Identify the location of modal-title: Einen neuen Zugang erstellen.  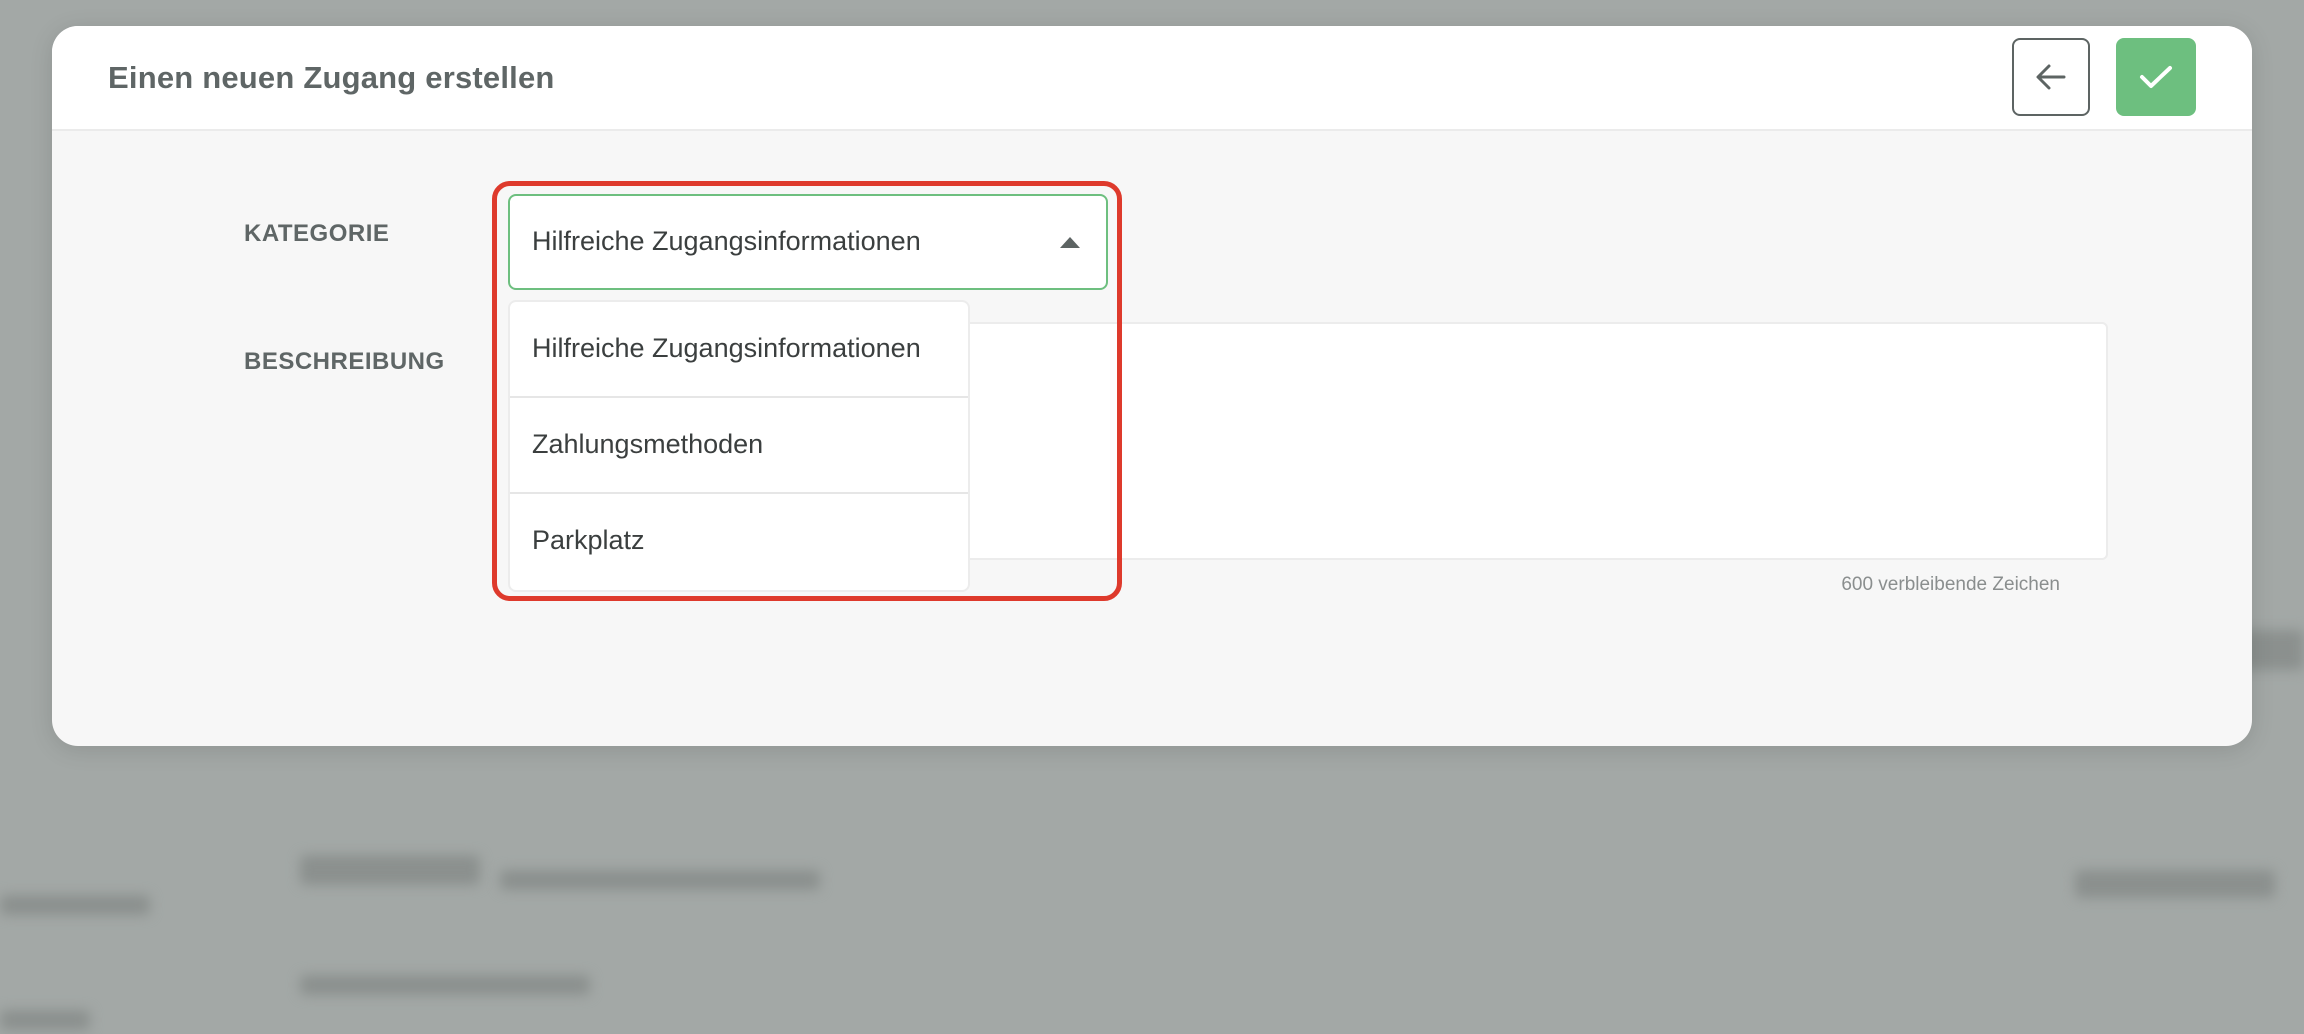
(331, 77).